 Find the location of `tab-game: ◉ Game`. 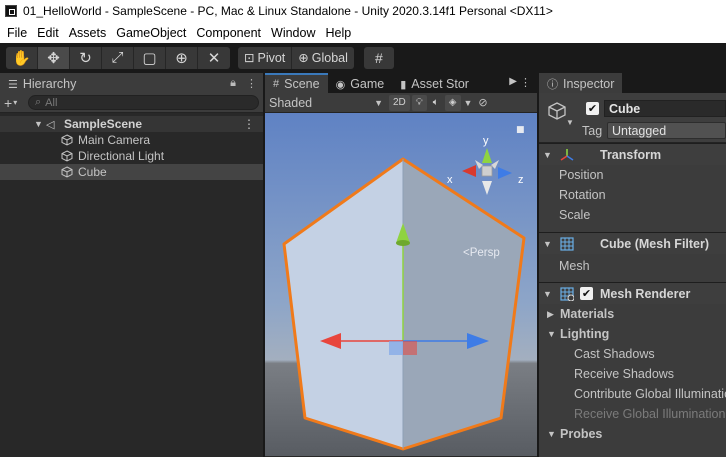

tab-game: ◉ Game is located at coordinates (360, 83).